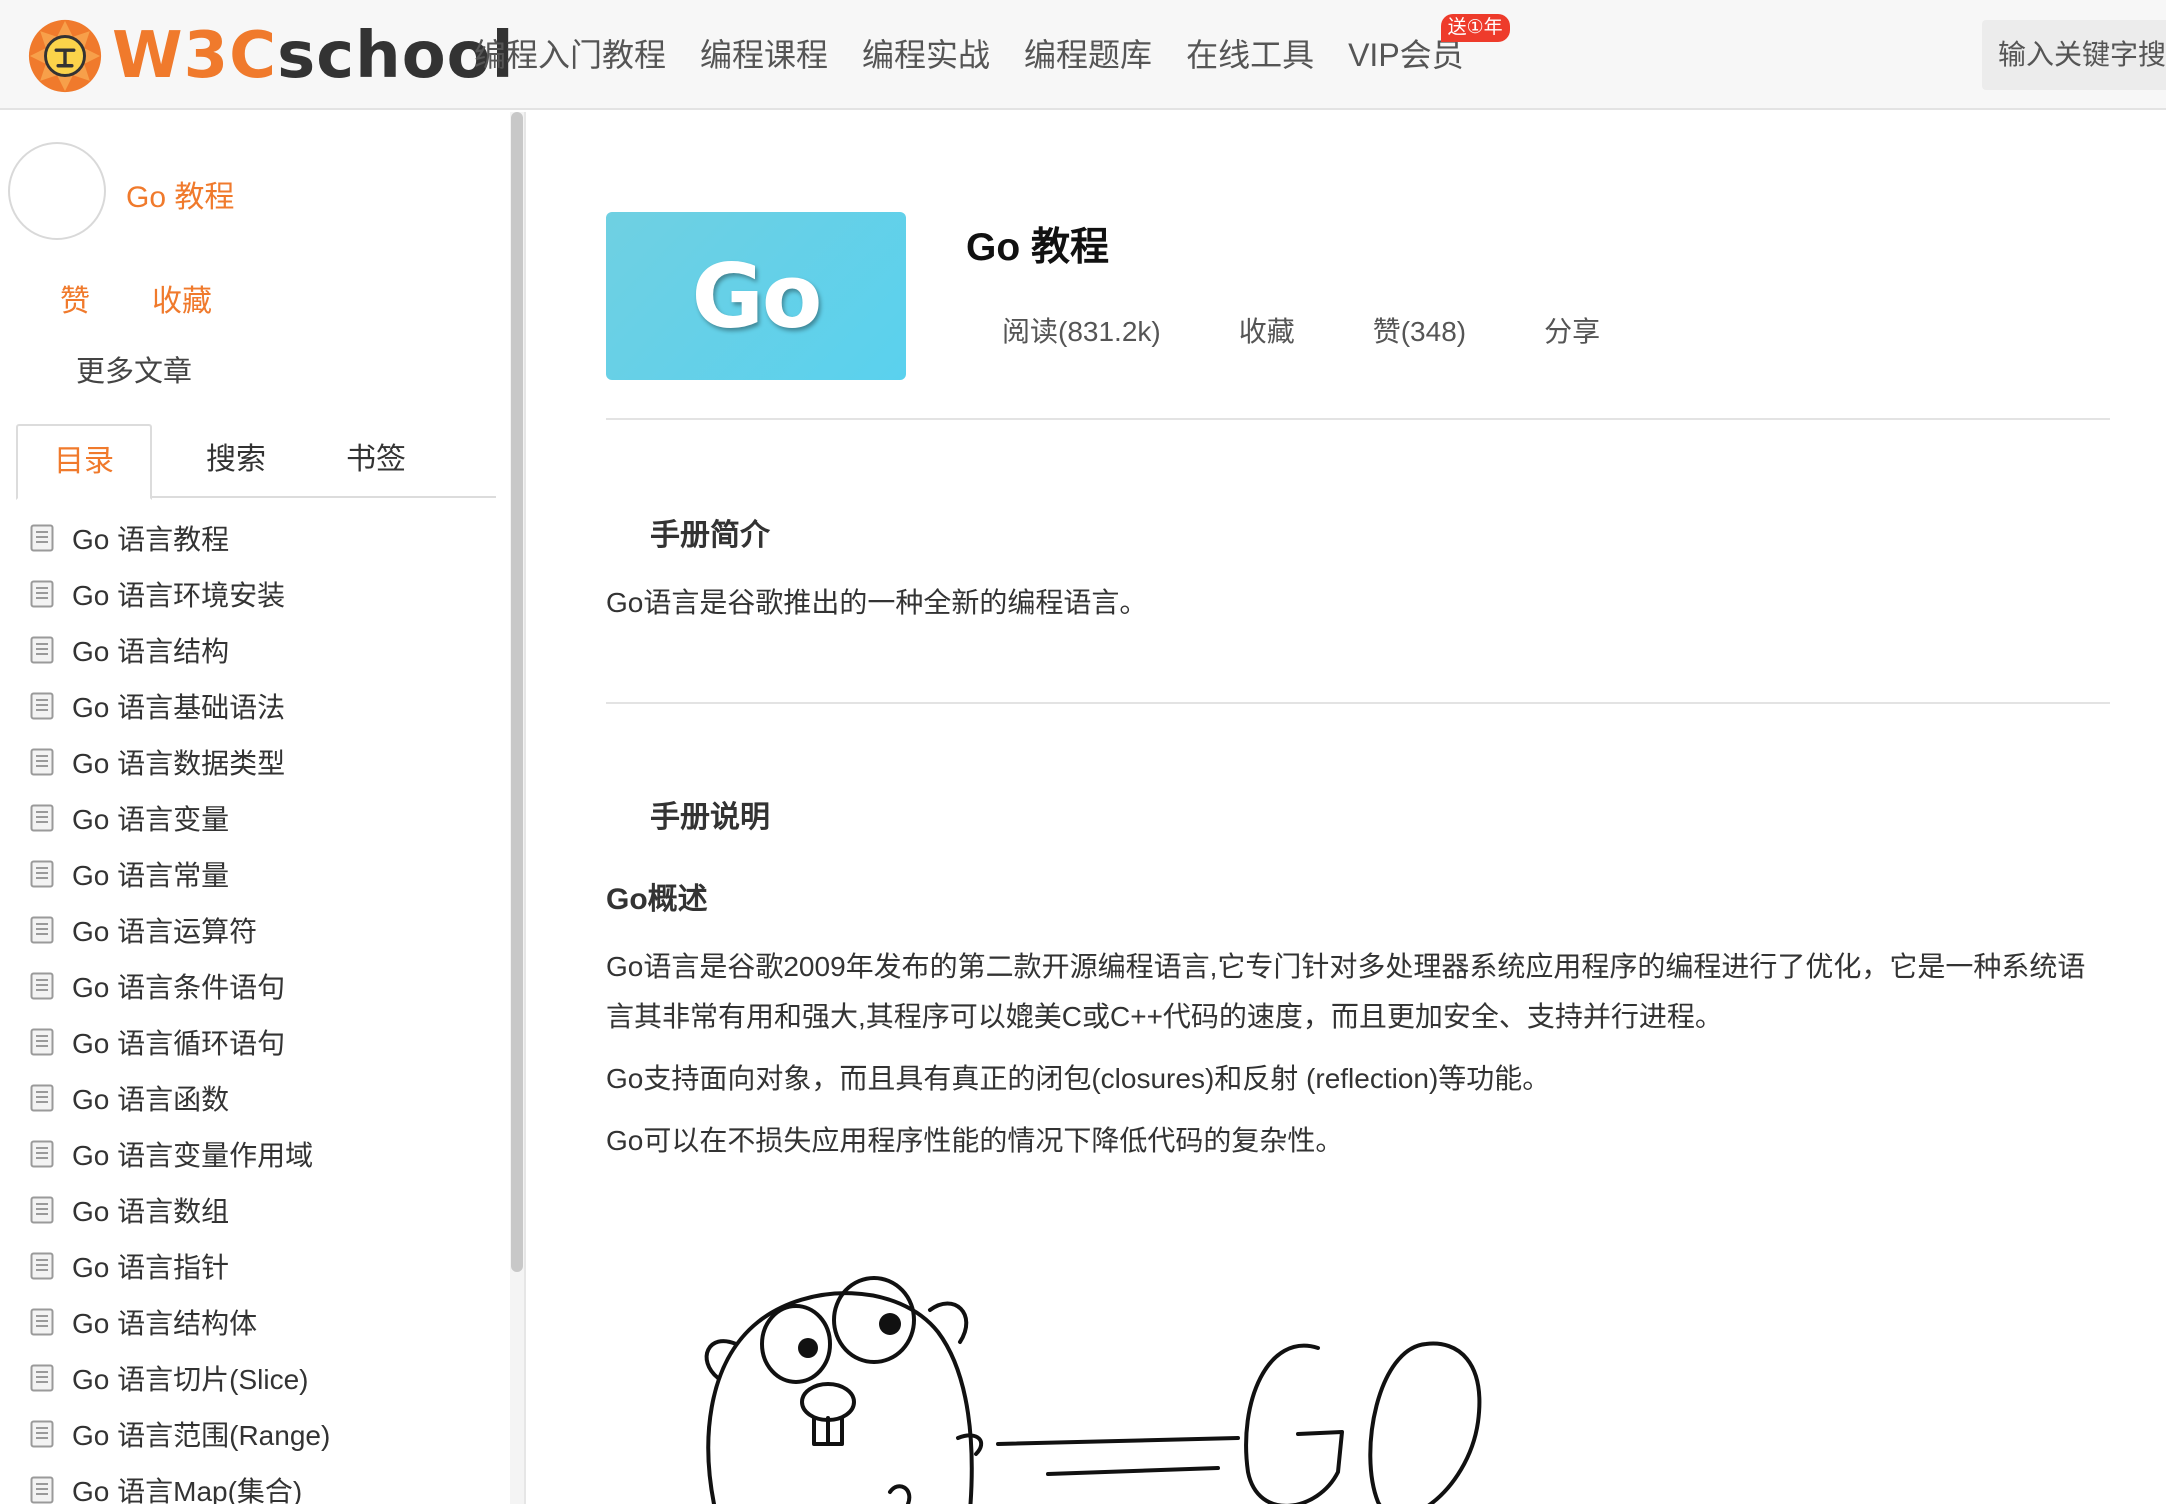  What do you see at coordinates (179, 707) in the screenshot?
I see `toc-item-label: Go 语言基础语法` at bounding box center [179, 707].